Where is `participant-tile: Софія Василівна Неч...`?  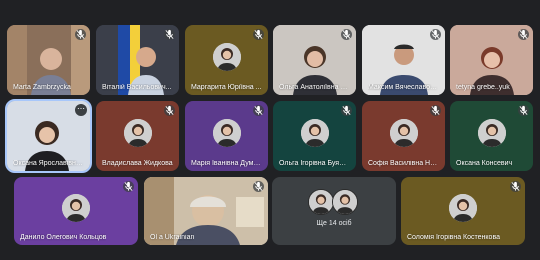
participant-tile: Софія Василівна Неч... is located at coordinates (403, 136).